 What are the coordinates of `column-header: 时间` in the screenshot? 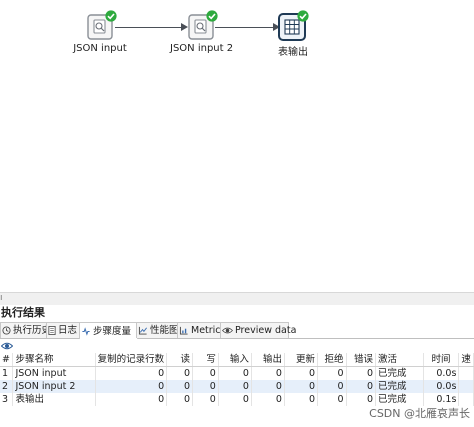 It's located at (441, 360).